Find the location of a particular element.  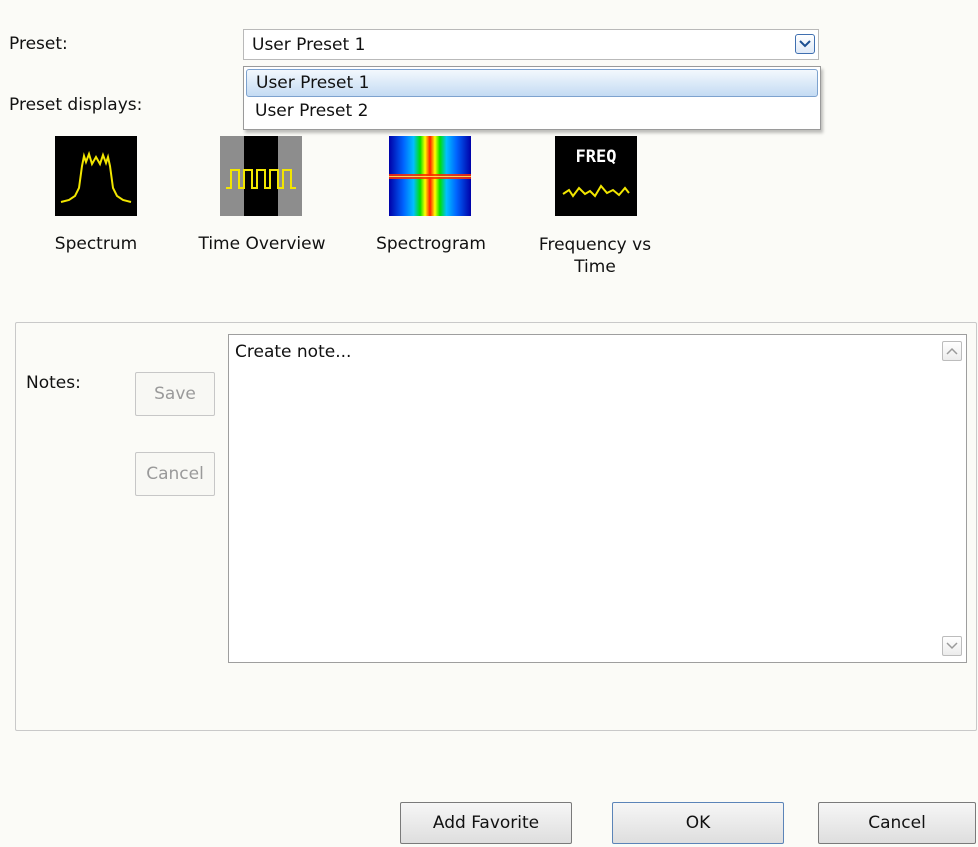

spectrogram-icon is located at coordinates (430, 176).